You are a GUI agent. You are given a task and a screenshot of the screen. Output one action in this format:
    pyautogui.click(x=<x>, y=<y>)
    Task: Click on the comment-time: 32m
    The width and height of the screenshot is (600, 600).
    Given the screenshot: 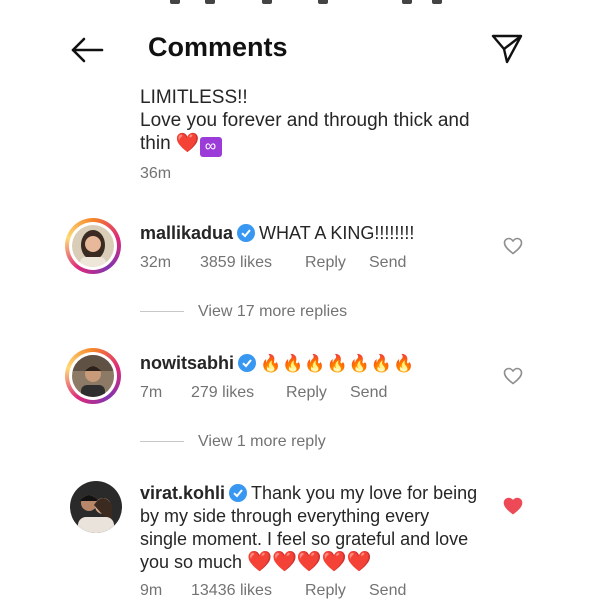 What is the action you would take?
    pyautogui.click(x=156, y=262)
    